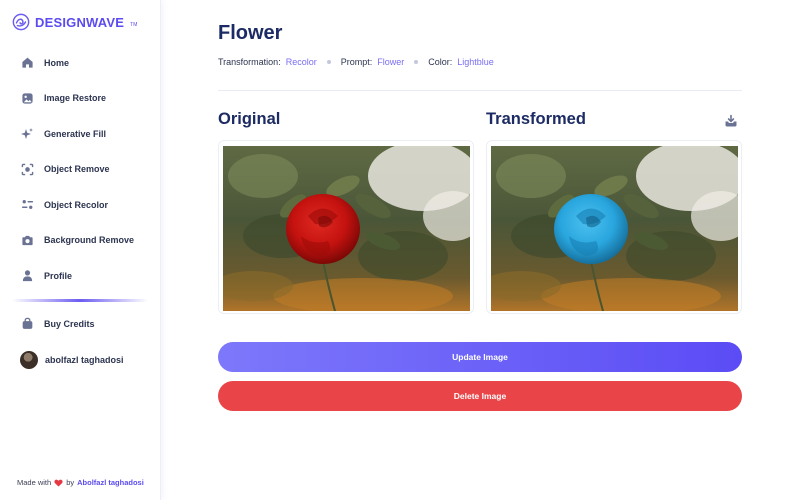 This screenshot has height=500, width=800. What do you see at coordinates (80, 300) in the screenshot?
I see `sidebar-divider` at bounding box center [80, 300].